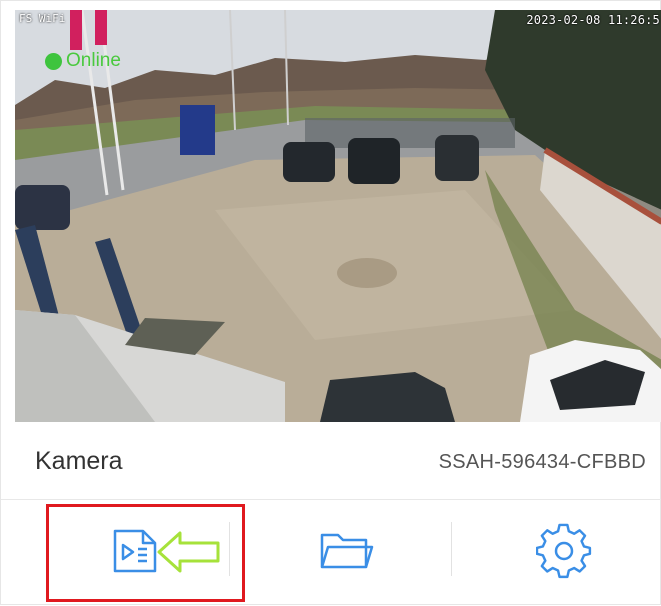  I want to click on timestamp-overlay: 2023-02-08 11:26:5, so click(593, 20).